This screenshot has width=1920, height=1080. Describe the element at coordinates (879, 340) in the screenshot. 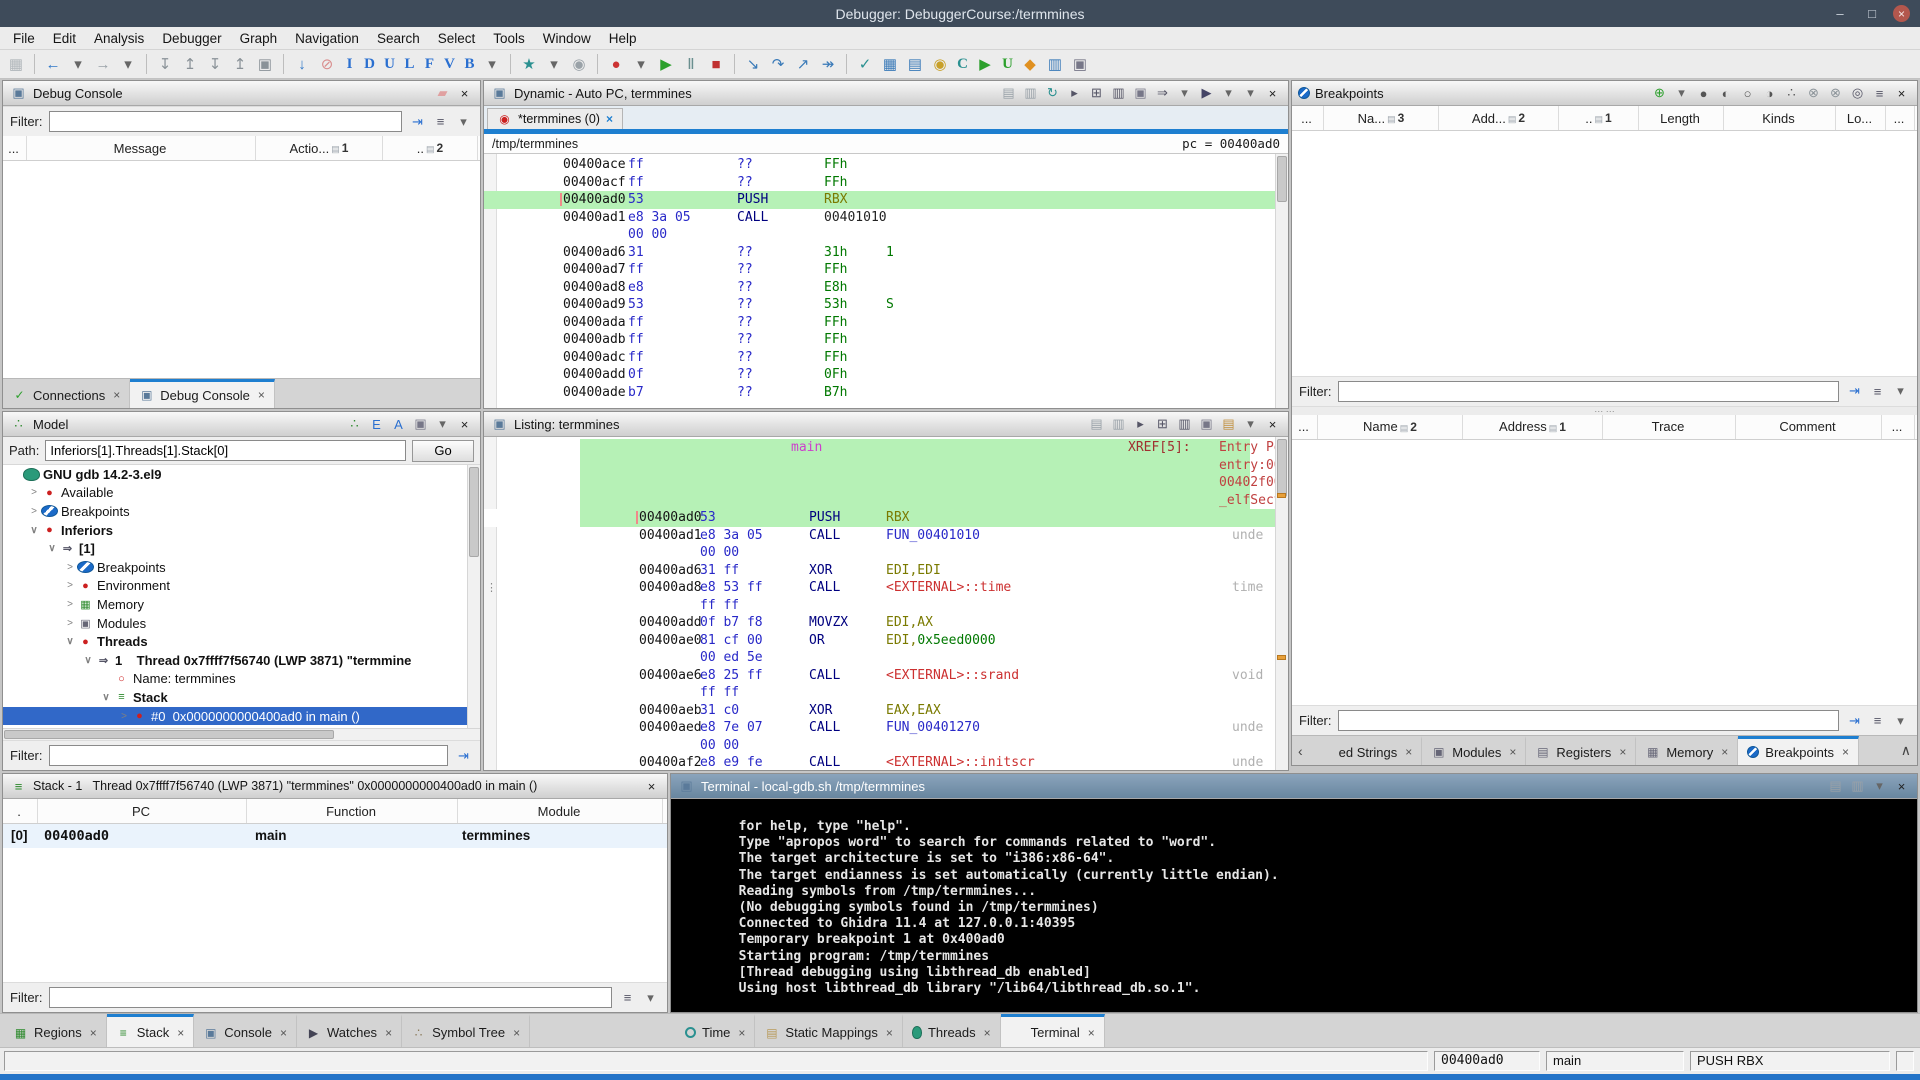

I see `asm-row: 00400adb ff ?? FFh` at that location.